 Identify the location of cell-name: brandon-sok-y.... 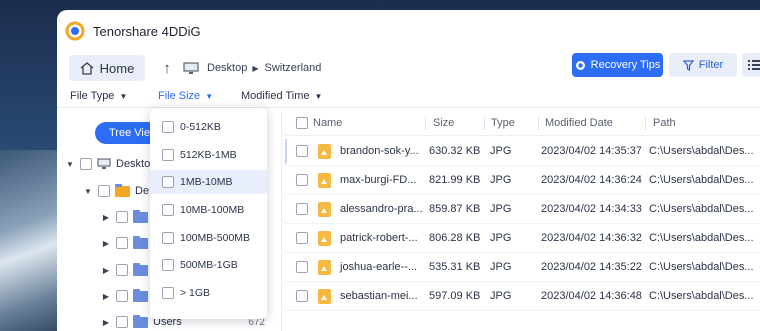
(379, 151).